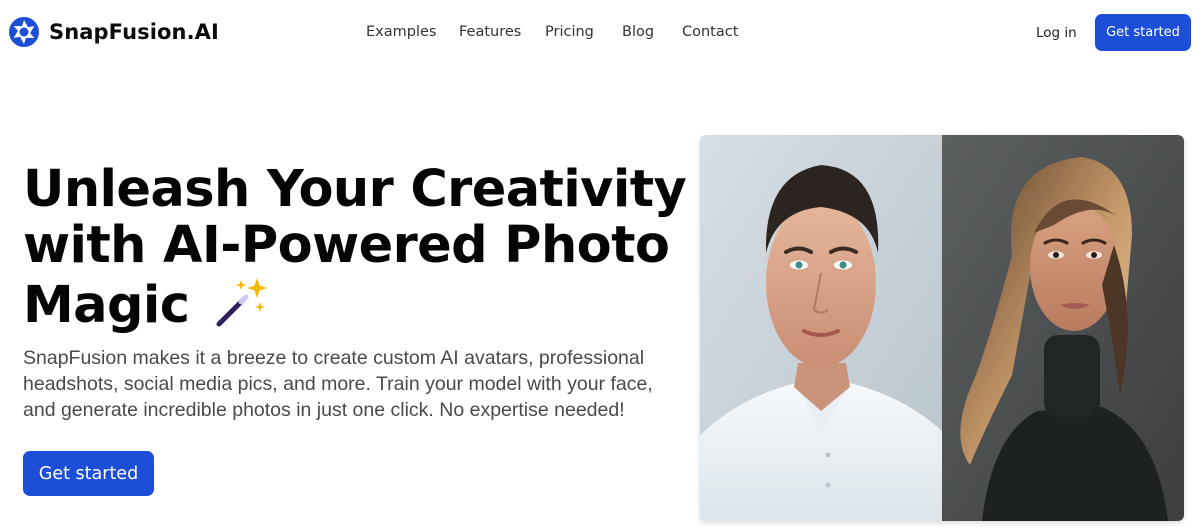 This screenshot has width=1200, height=530. What do you see at coordinates (1063, 328) in the screenshot?
I see `woman-headshot-image` at bounding box center [1063, 328].